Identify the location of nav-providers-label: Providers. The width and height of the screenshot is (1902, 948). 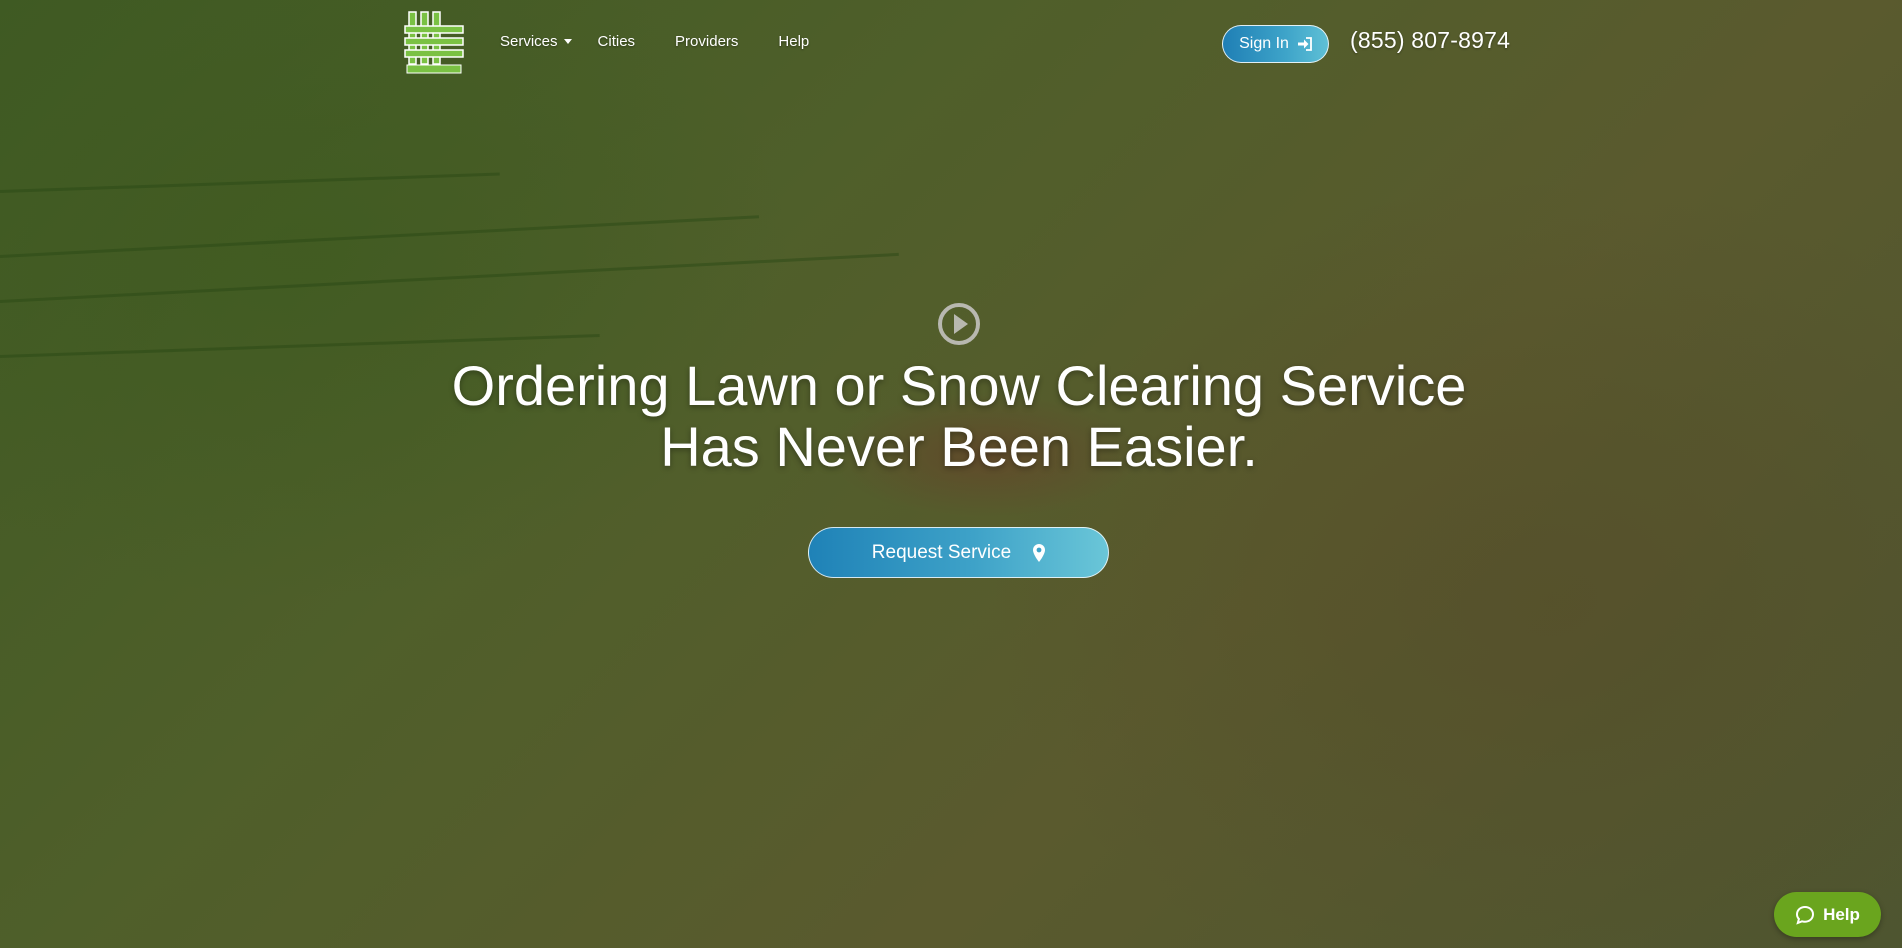
(707, 41).